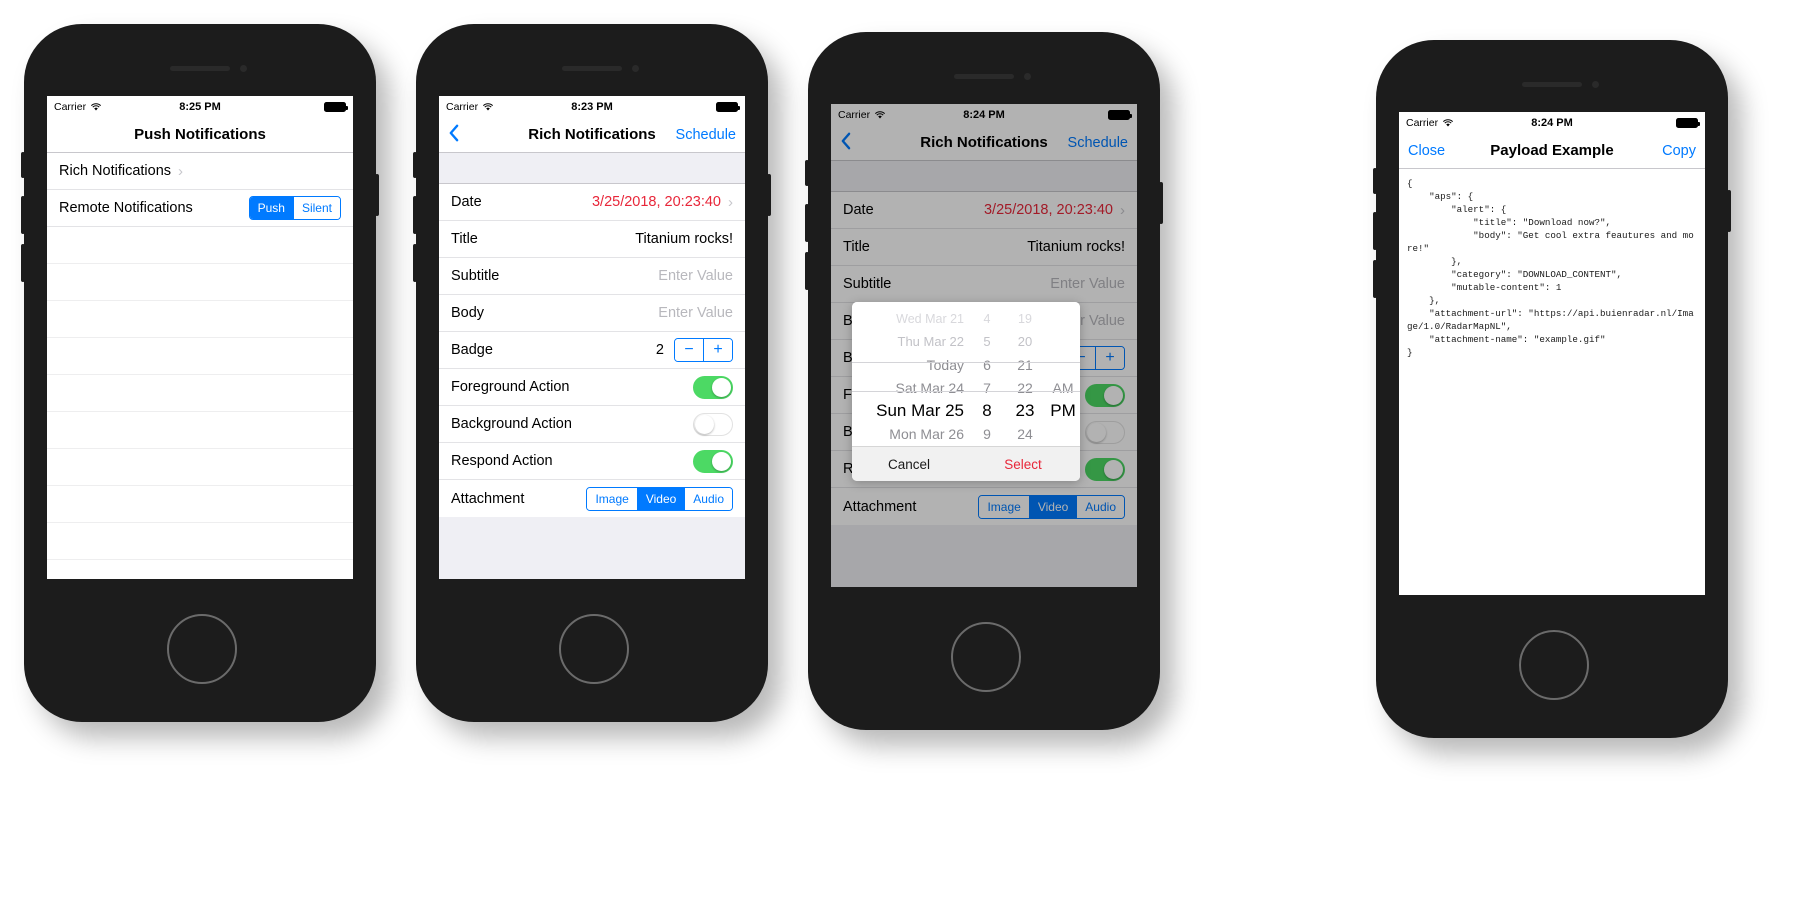 The height and width of the screenshot is (920, 1800). Describe the element at coordinates (695, 313) in the screenshot. I see `body-input-placeholder: Enter Value` at that location.